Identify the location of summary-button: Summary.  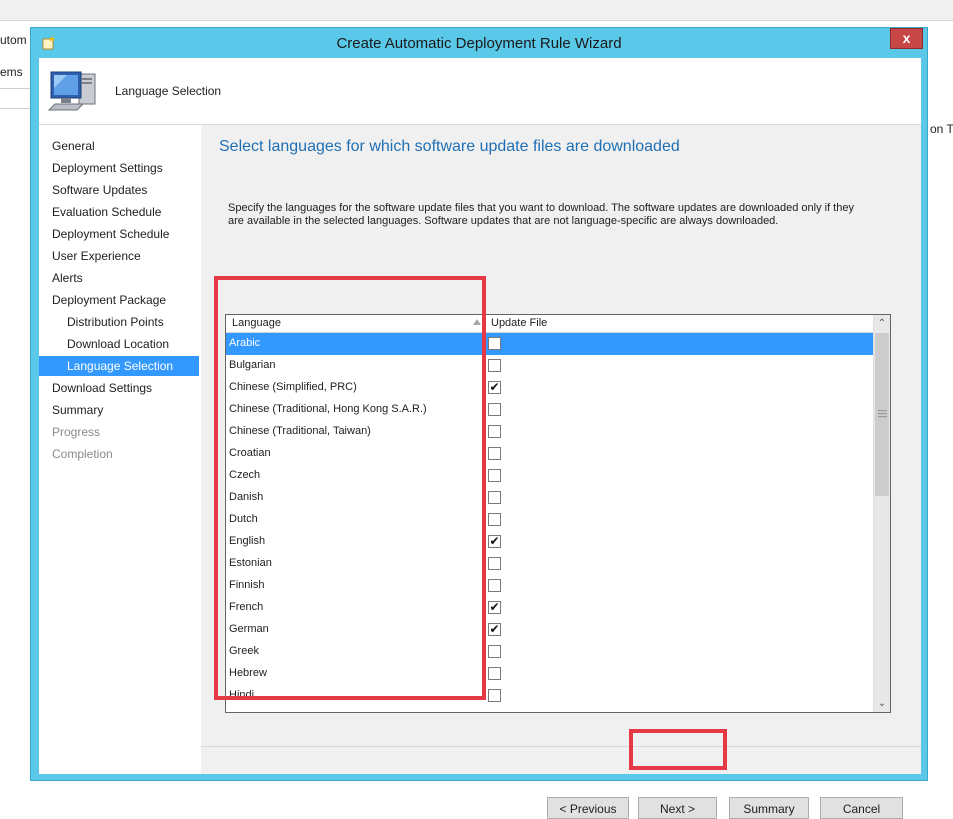
(769, 808).